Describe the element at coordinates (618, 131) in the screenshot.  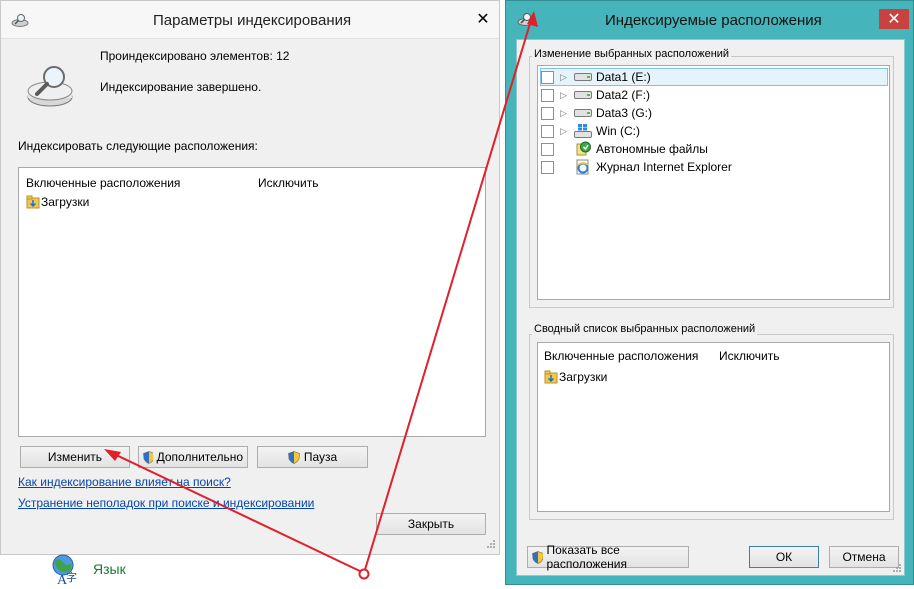
I see `tree-item-label: Win (C:)` at that location.